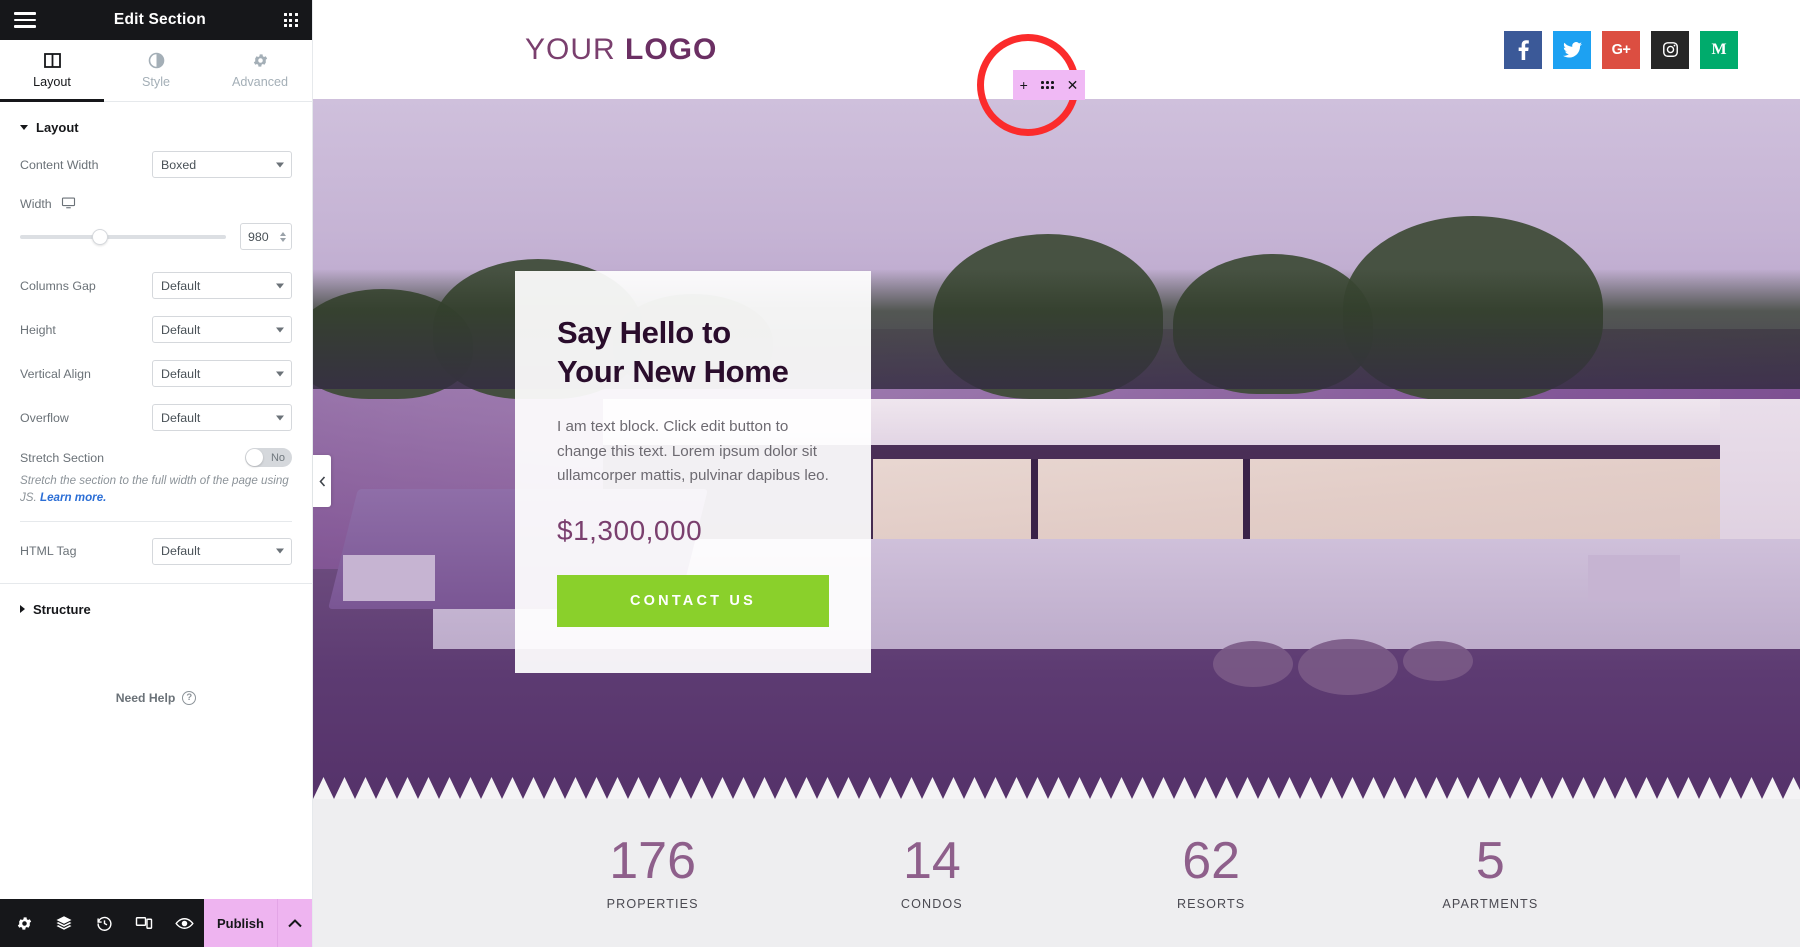  Describe the element at coordinates (156, 82) in the screenshot. I see `tab-style-label: Style` at that location.